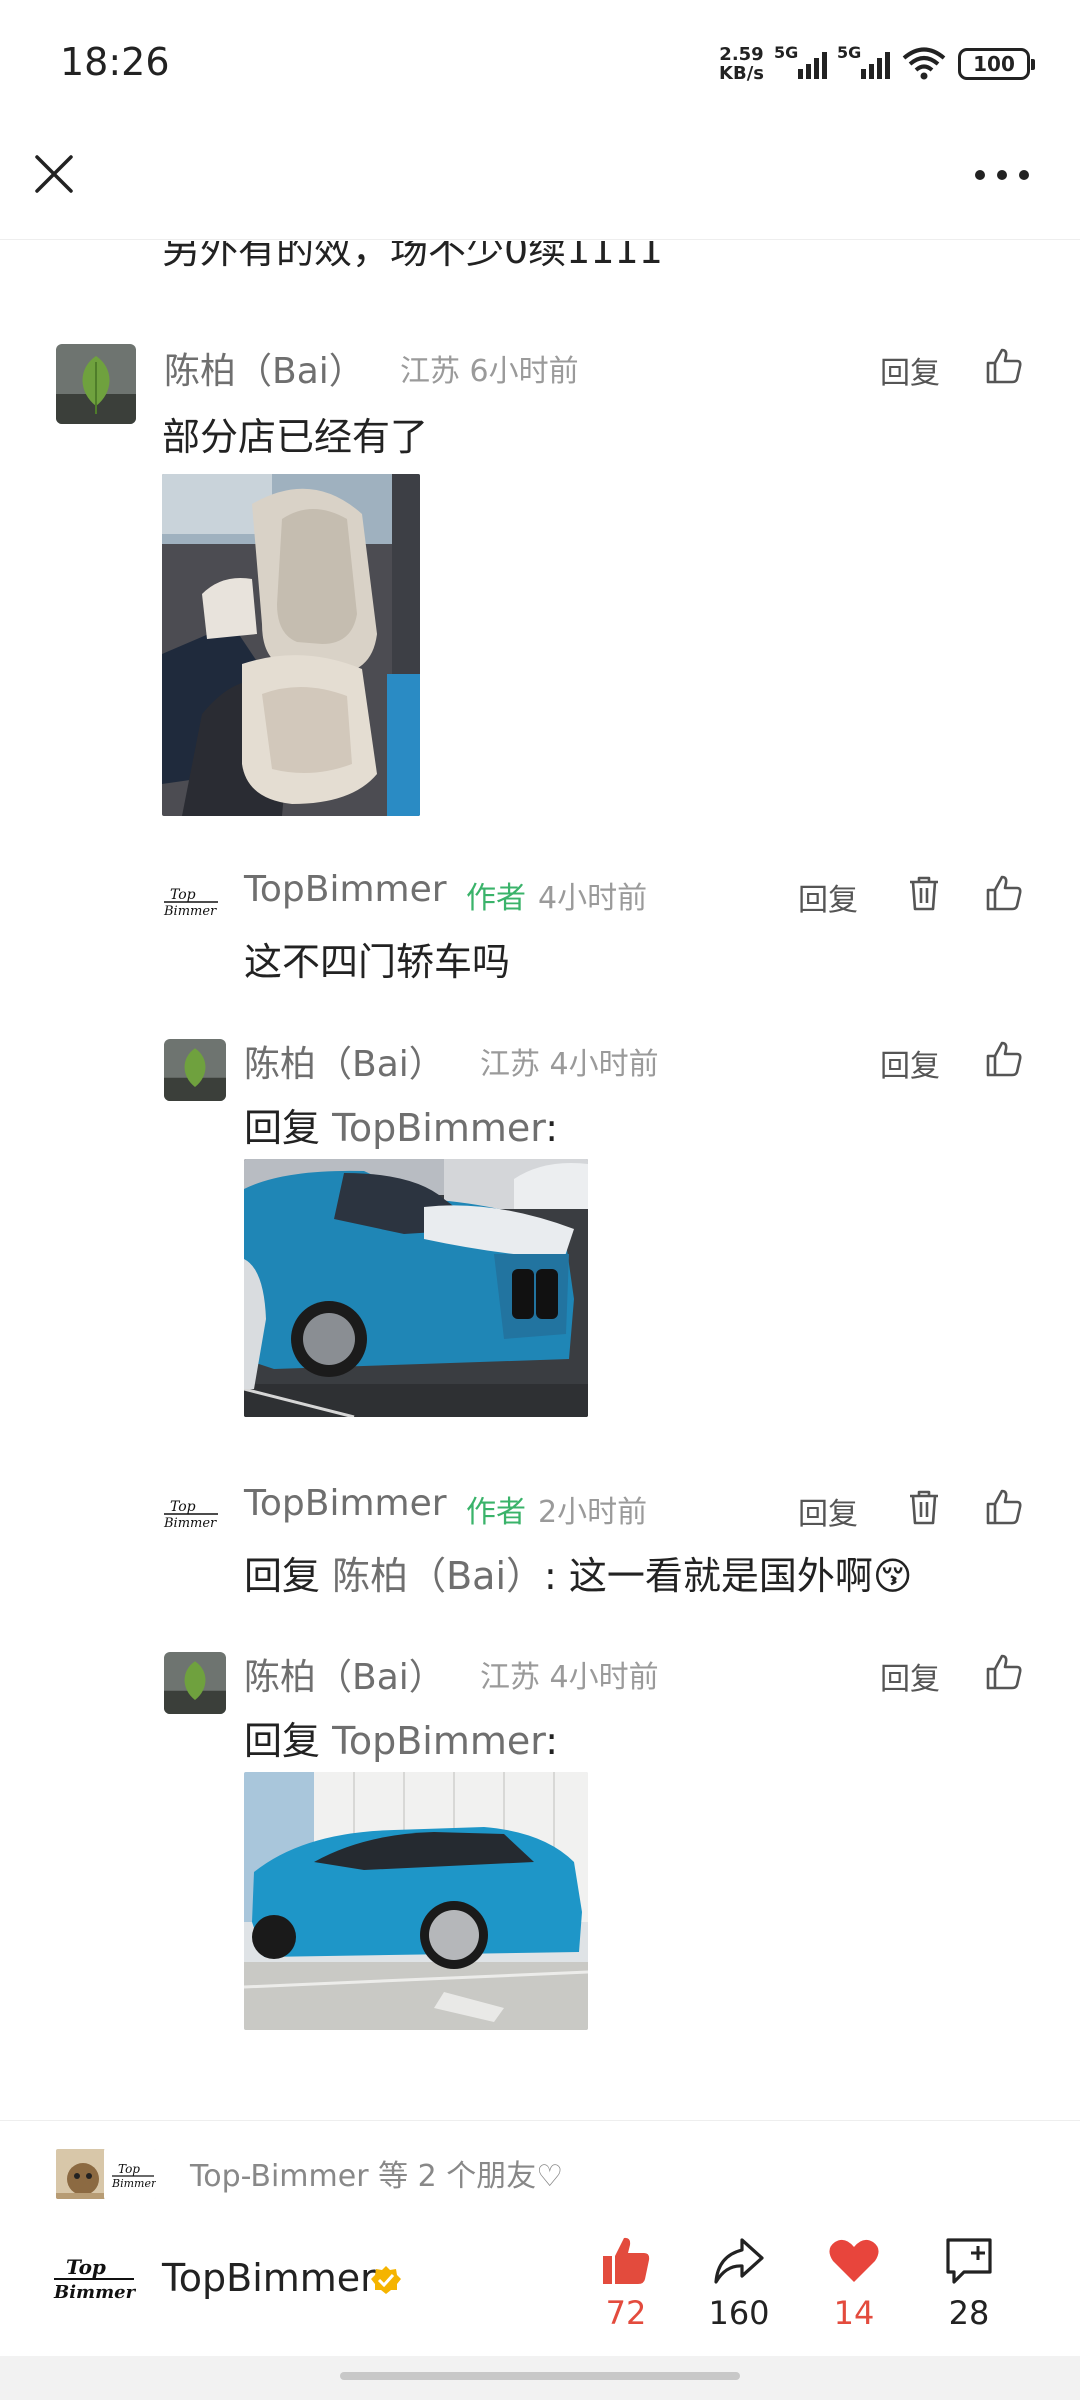 Image resolution: width=1080 pixels, height=2400 pixels. I want to click on thumbs-up-filled-icon, so click(626, 2260).